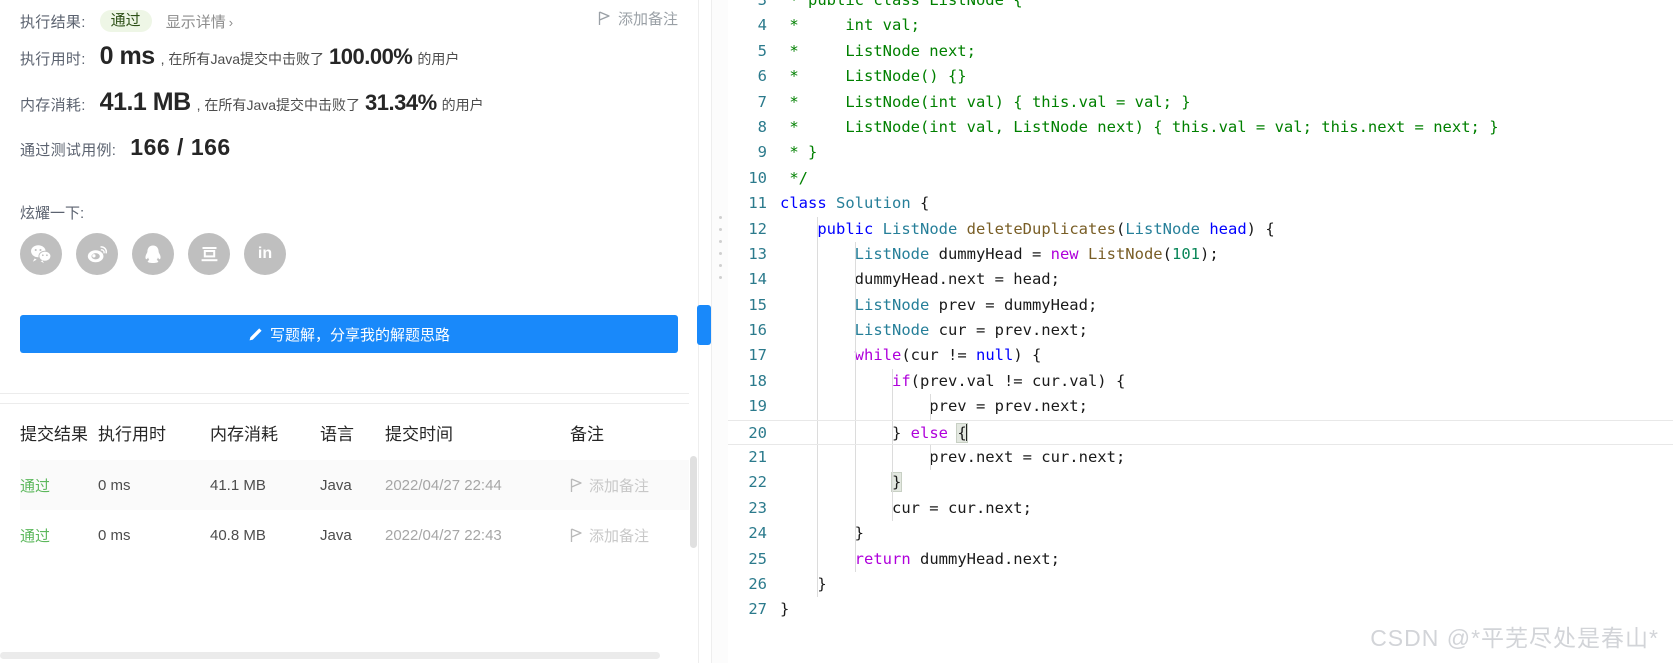  I want to click on code-line: 3 * public class ListNode {, so click(1200, 6).